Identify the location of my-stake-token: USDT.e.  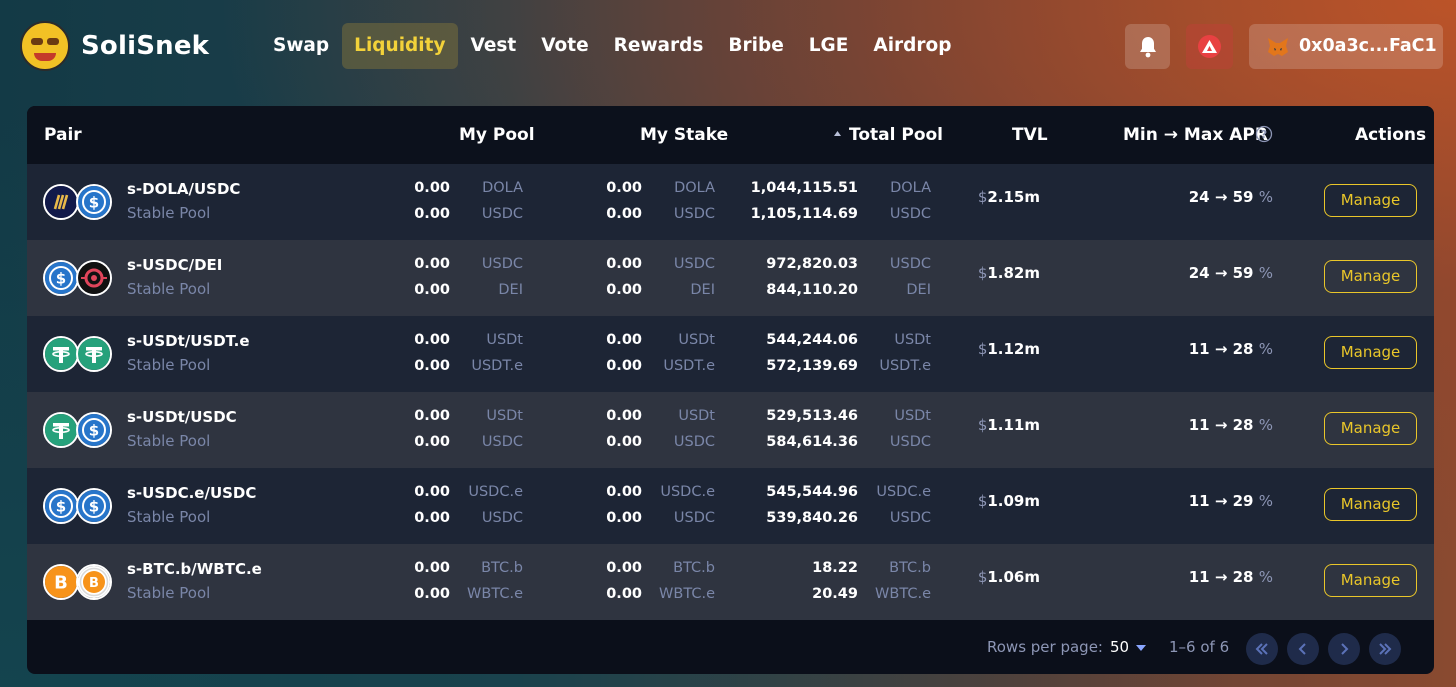
(689, 366).